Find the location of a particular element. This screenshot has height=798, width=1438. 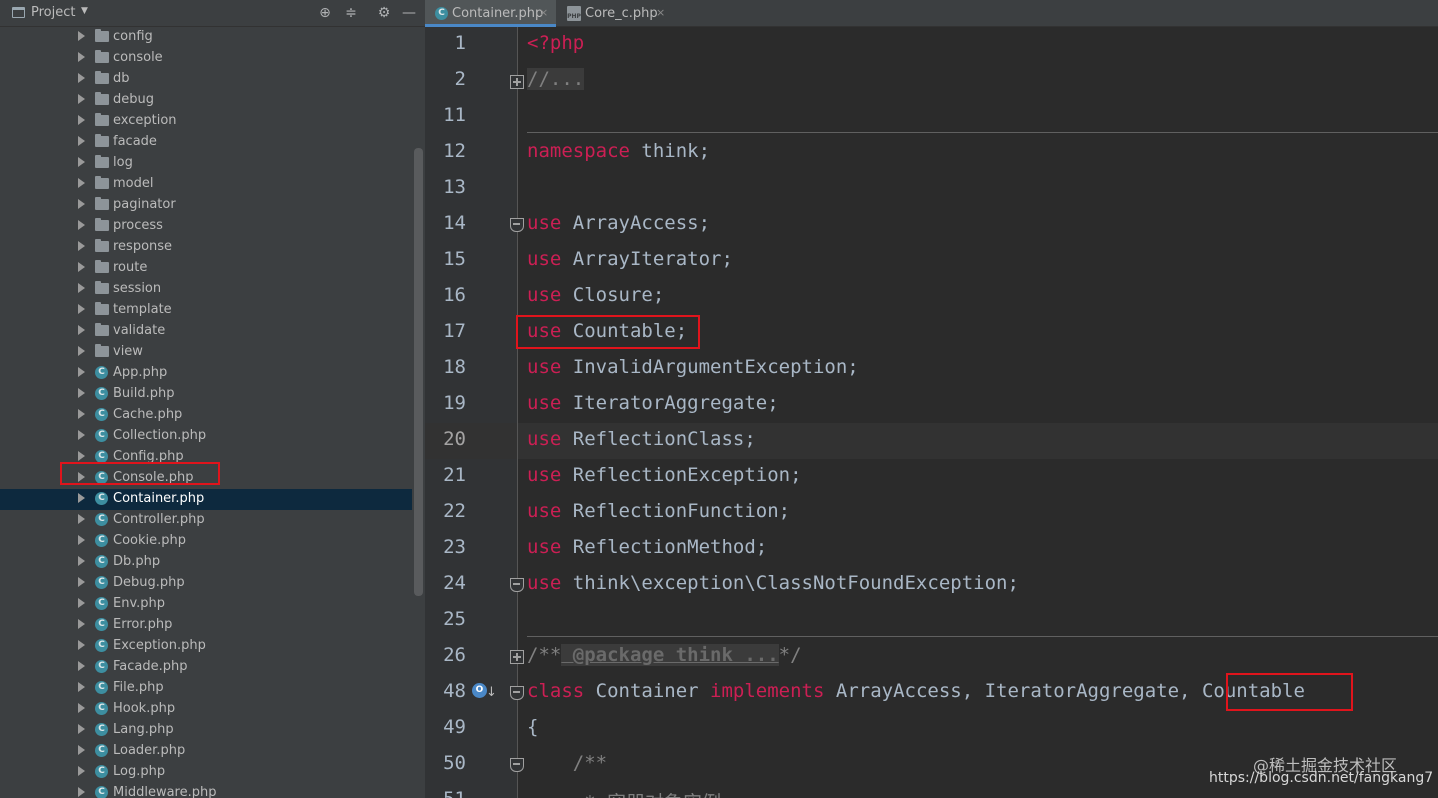

tree-scrollbar is located at coordinates (418, 372).